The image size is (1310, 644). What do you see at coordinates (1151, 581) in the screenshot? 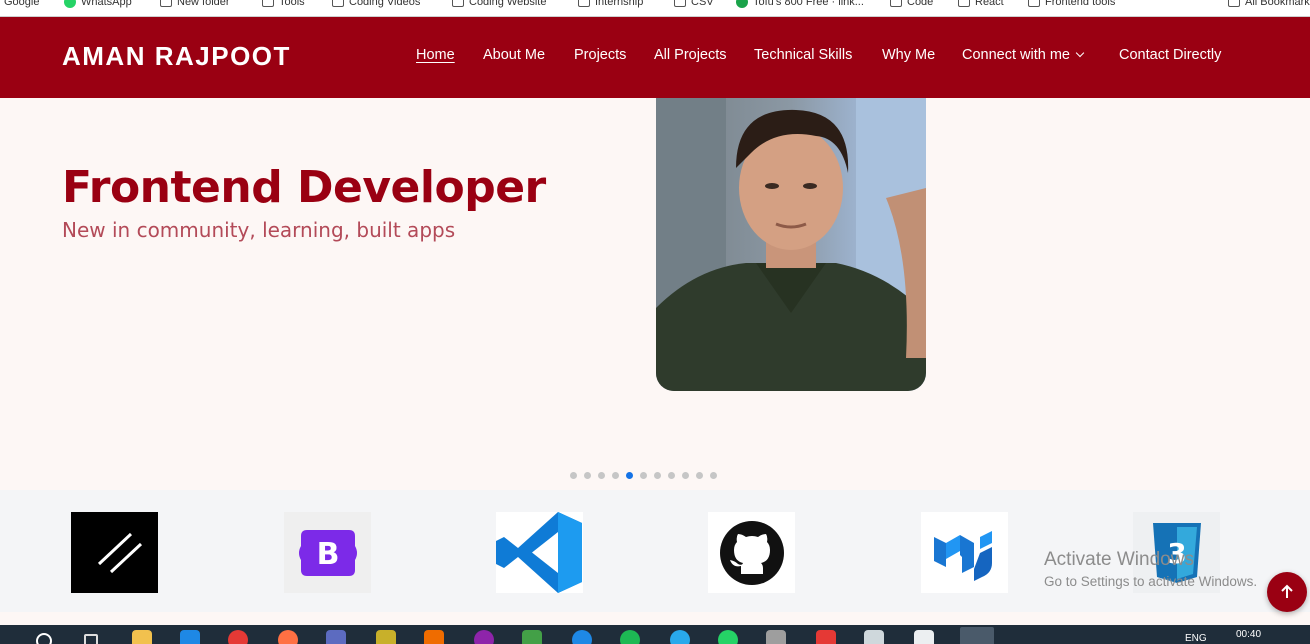
I see `watermark-subtitle: Go to Settings to activate Windows.` at bounding box center [1151, 581].